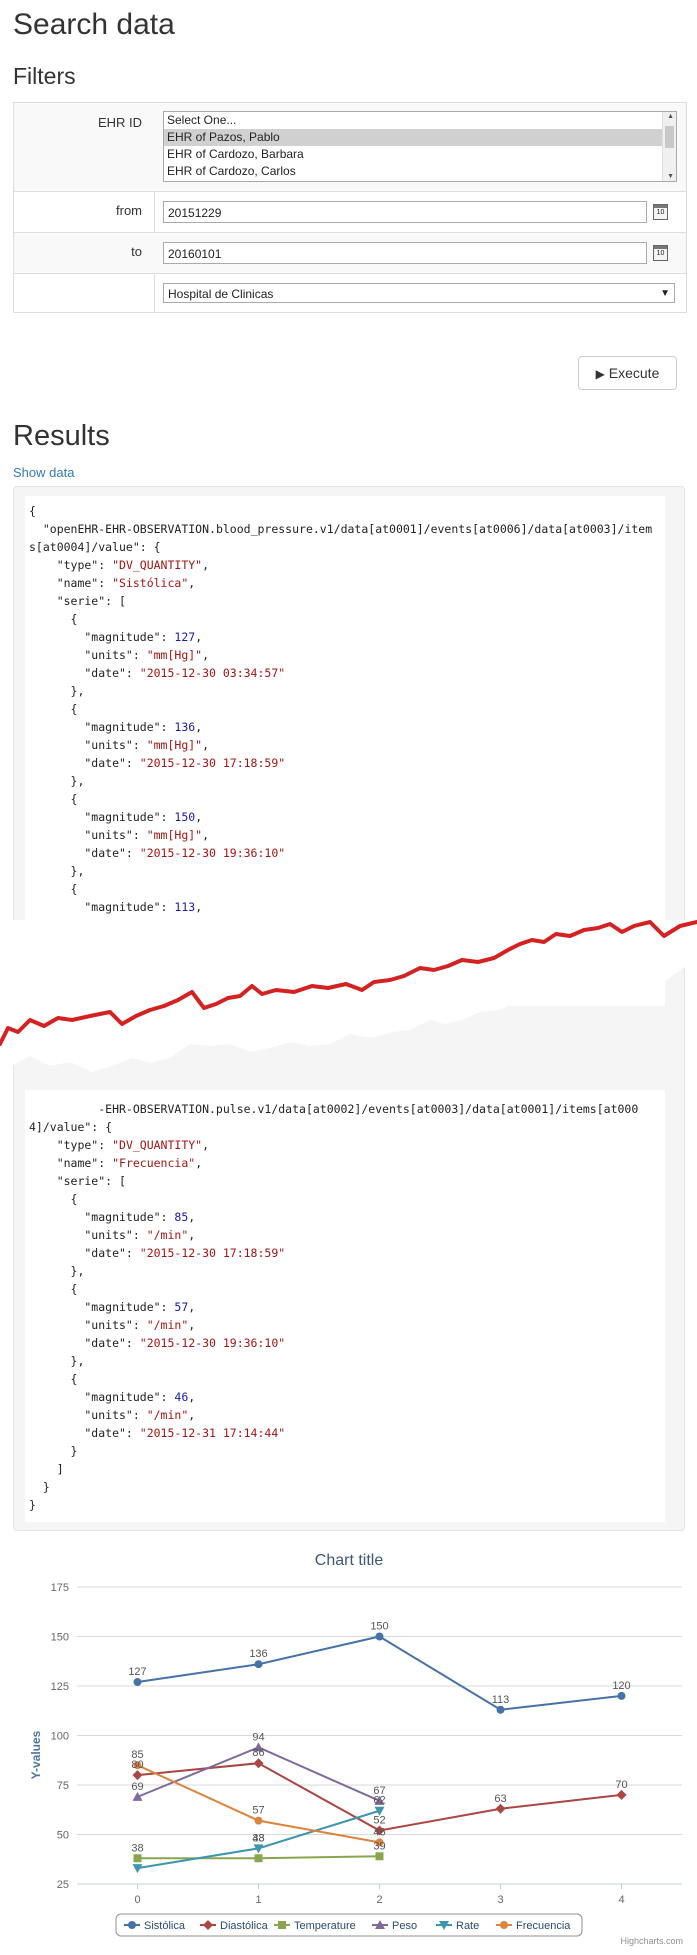 This screenshot has height=1955, width=697. What do you see at coordinates (404, 1926) in the screenshot?
I see `legend-item-label: Peso` at bounding box center [404, 1926].